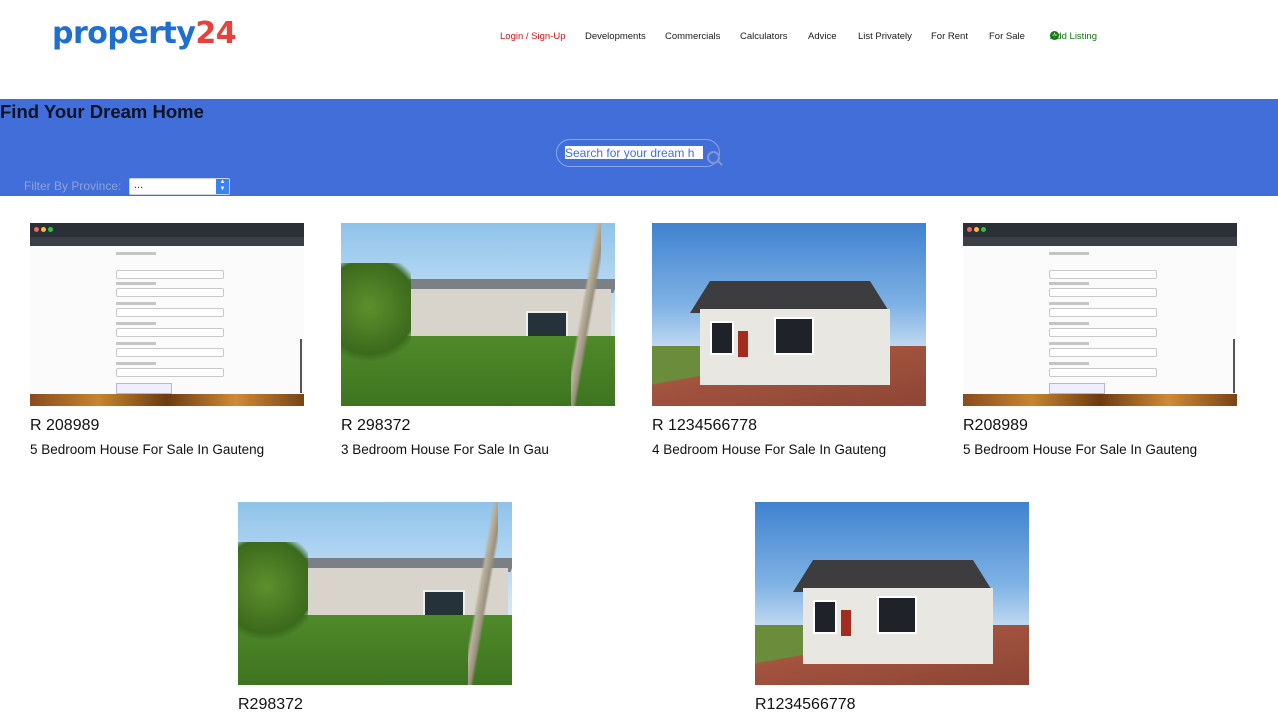  What do you see at coordinates (1007, 36) in the screenshot?
I see `nav-for-sale: For Sale` at bounding box center [1007, 36].